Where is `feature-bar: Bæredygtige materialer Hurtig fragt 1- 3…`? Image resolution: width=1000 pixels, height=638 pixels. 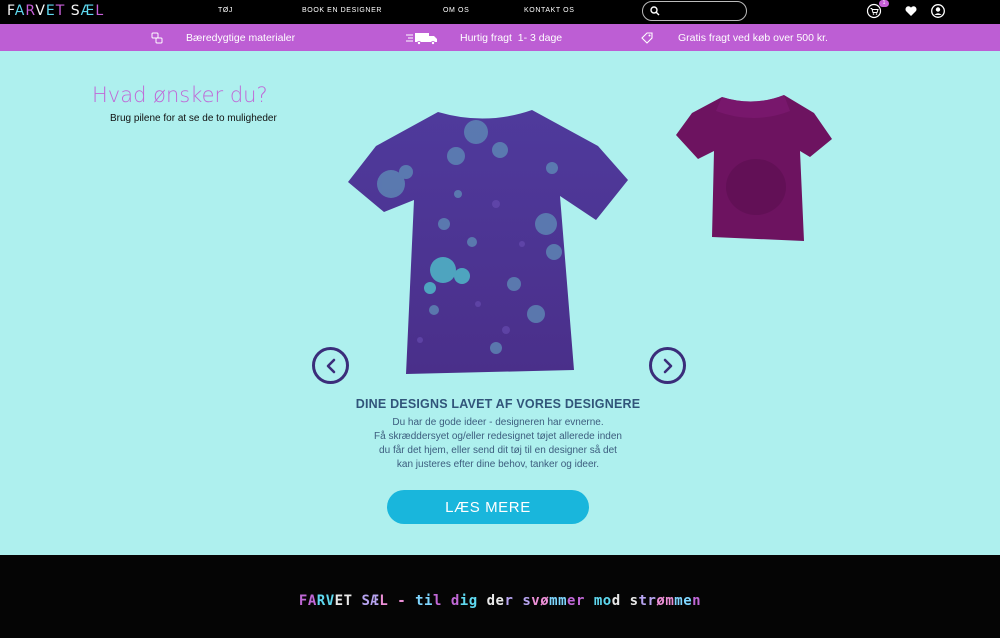 feature-bar: Bæredygtige materialer Hurtig fragt 1- 3… is located at coordinates (500, 37).